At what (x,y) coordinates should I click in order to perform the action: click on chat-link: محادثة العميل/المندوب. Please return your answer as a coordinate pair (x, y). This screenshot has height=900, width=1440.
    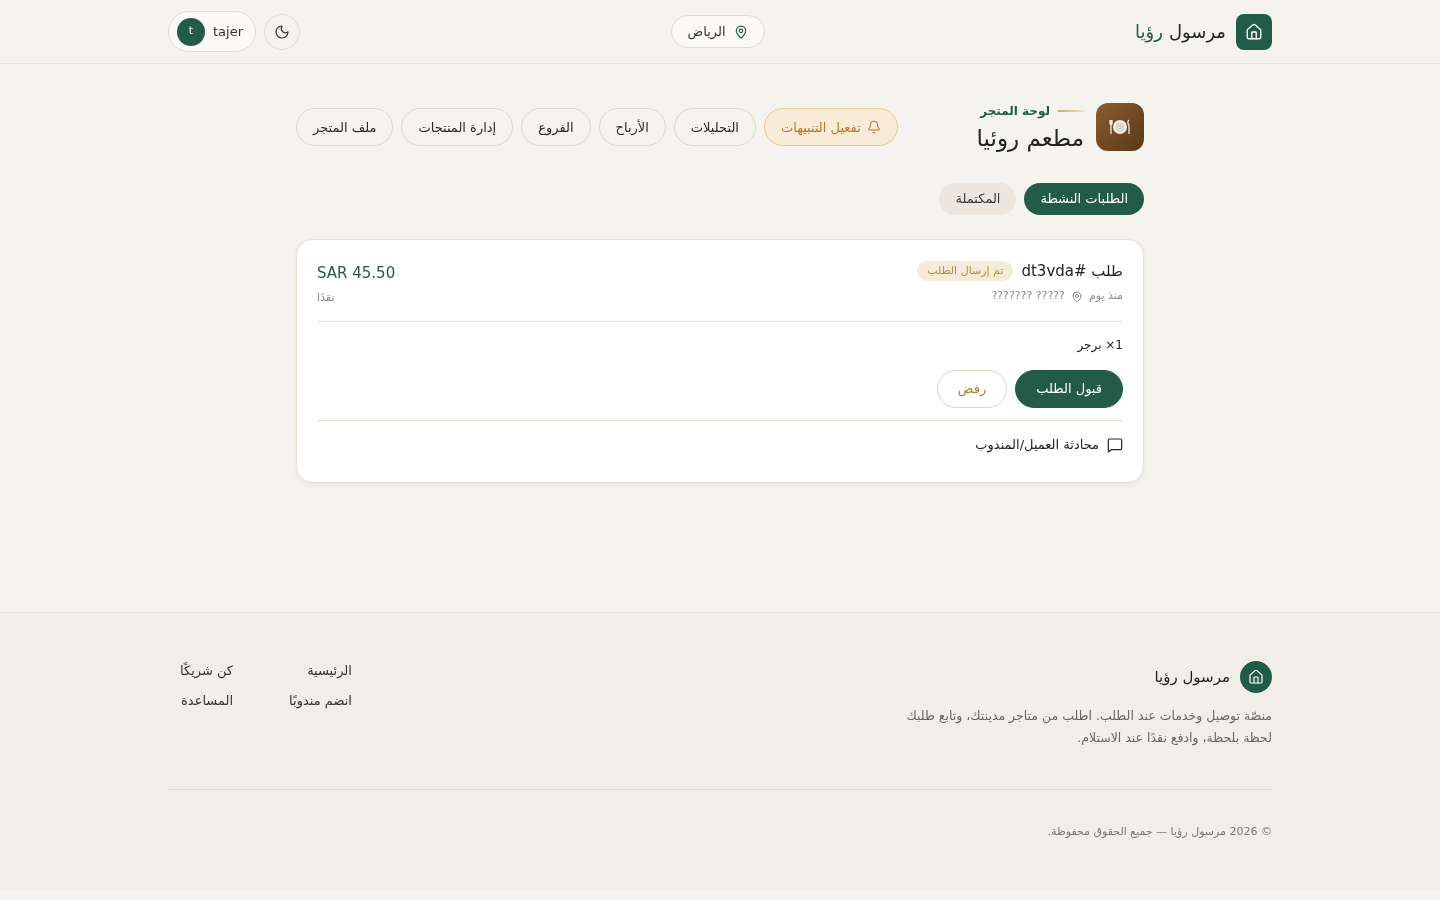
    Looking at the image, I should click on (1049, 444).